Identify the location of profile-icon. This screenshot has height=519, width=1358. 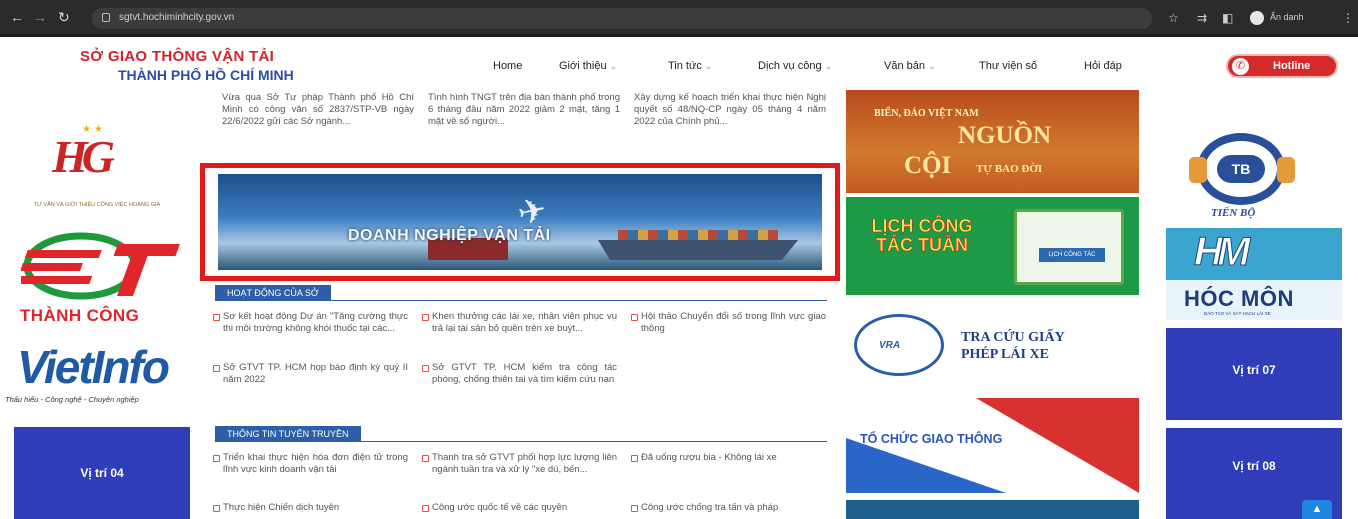
(1257, 18).